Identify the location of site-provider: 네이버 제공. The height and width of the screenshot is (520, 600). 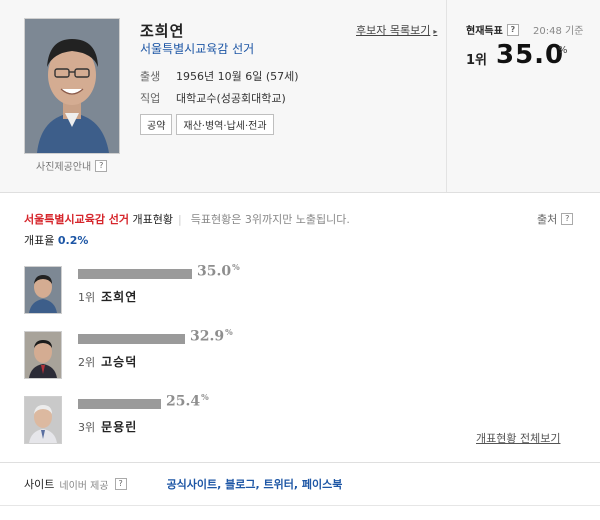
(84, 486).